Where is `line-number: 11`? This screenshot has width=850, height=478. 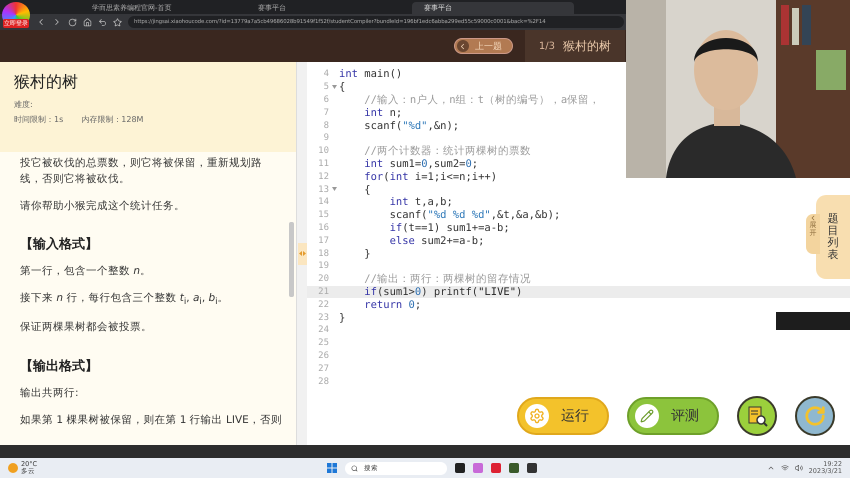
line-number: 11 is located at coordinates (323, 163).